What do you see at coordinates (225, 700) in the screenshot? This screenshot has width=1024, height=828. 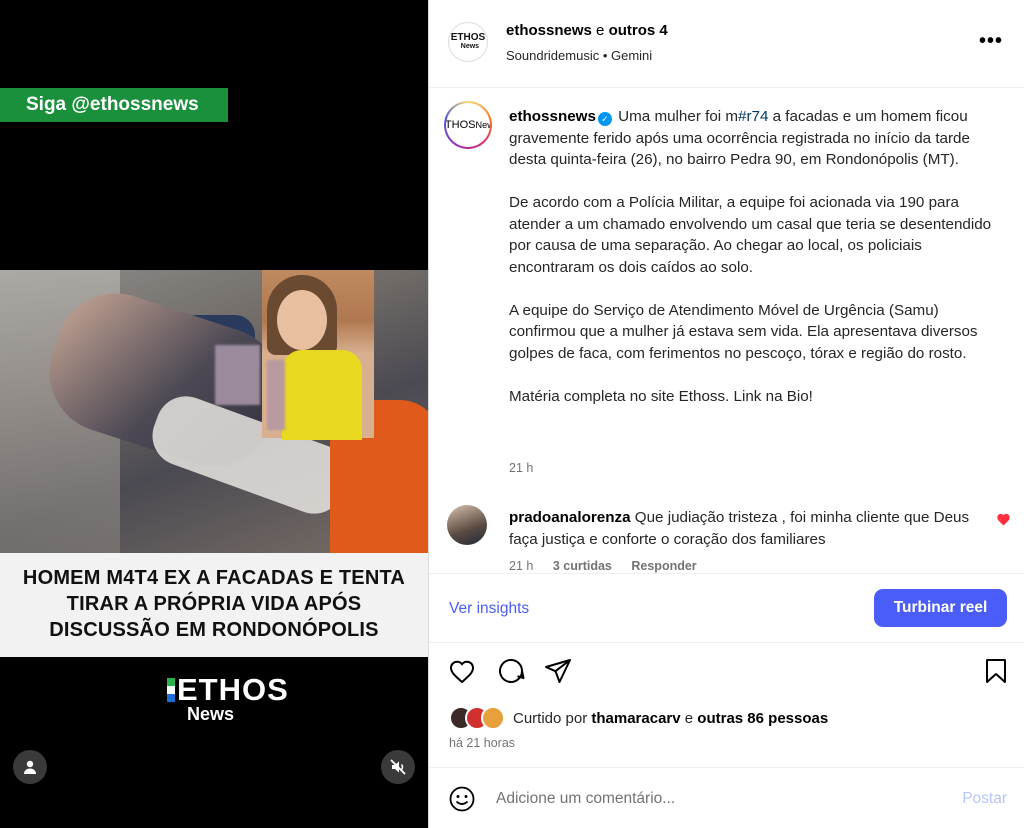 I see `ethos-news-logo: ETHOS News` at bounding box center [225, 700].